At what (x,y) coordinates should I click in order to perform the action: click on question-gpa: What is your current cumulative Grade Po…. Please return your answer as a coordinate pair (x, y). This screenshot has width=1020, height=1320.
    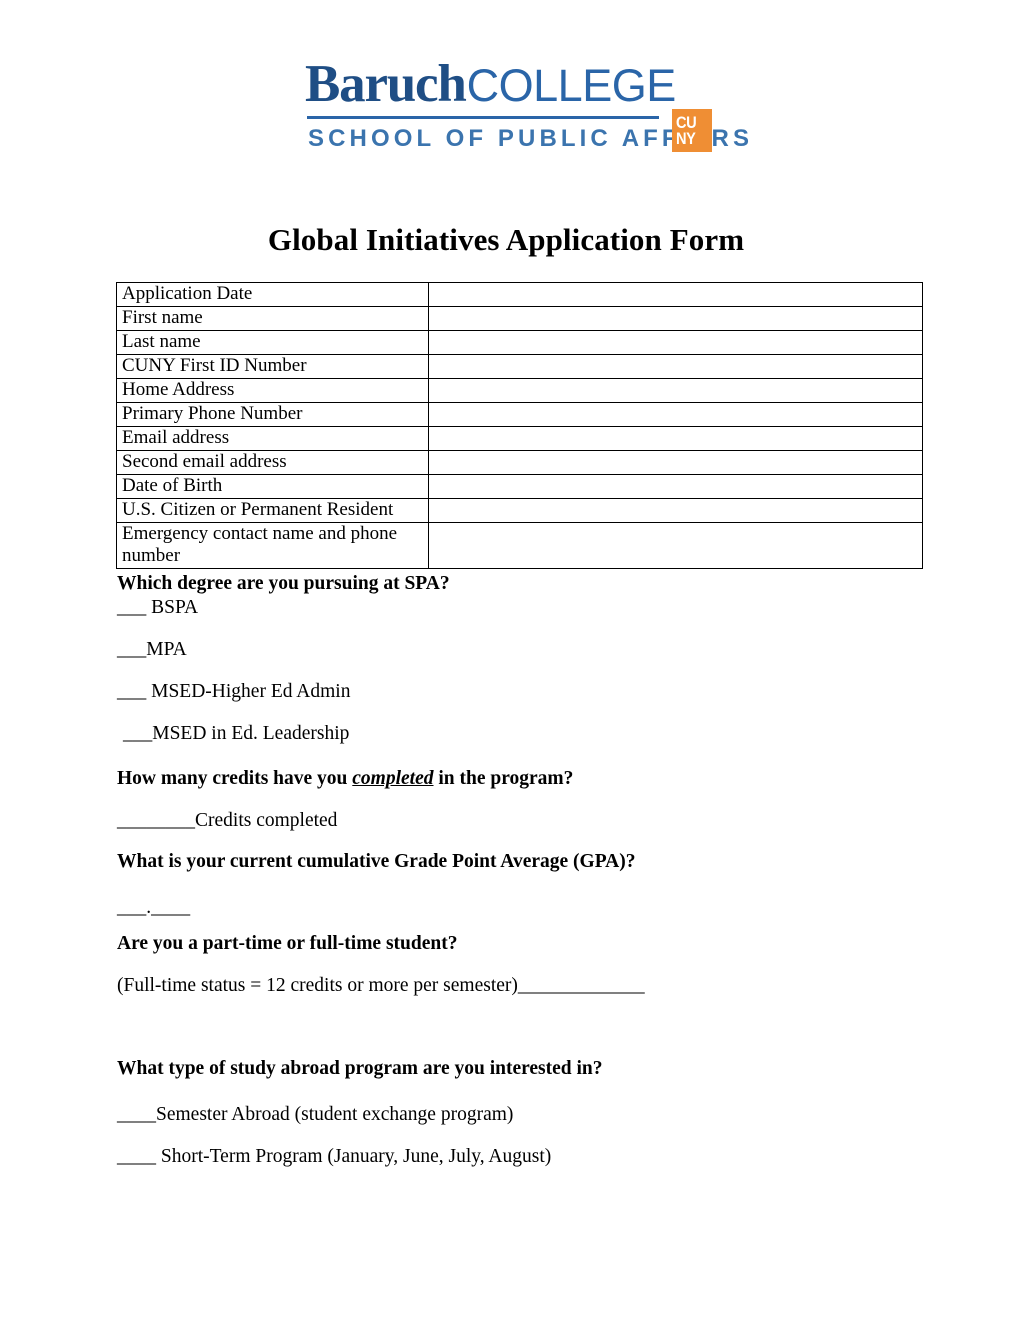
    Looking at the image, I should click on (532, 885).